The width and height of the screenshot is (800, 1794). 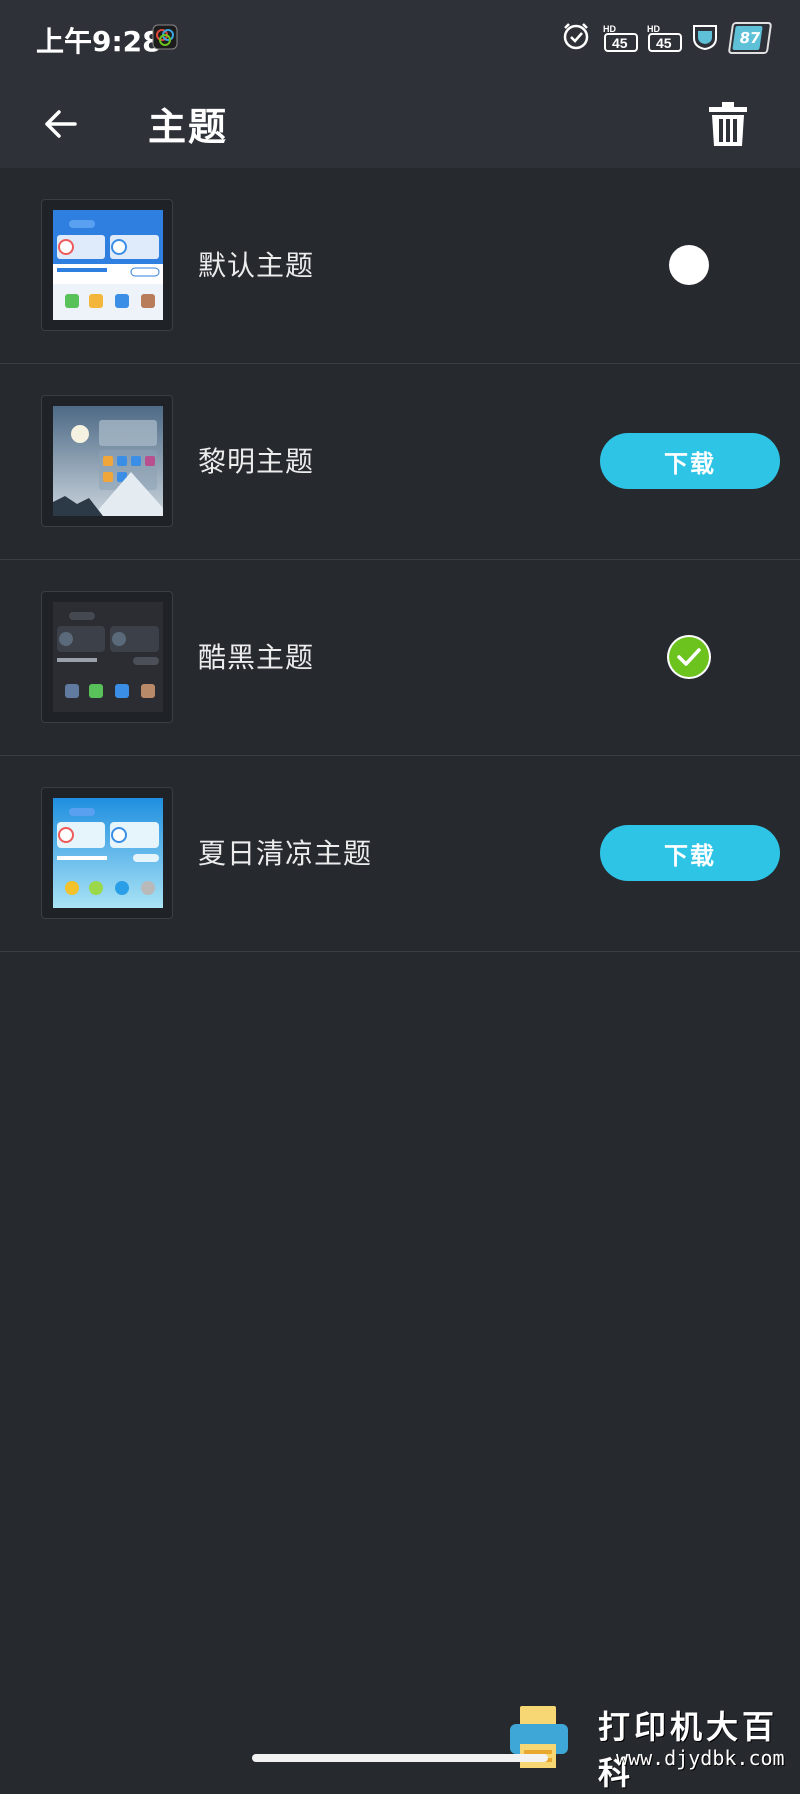 What do you see at coordinates (107, 265) in the screenshot?
I see `theme-thumbnail-default` at bounding box center [107, 265].